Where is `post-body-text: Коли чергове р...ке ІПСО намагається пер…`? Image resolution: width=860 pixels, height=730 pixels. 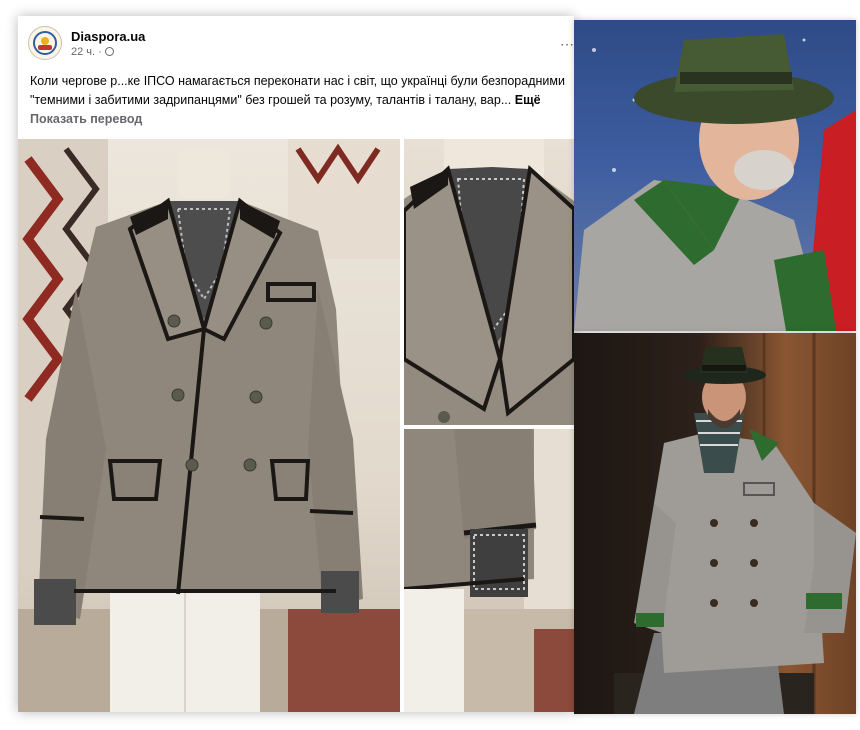
post-body-text: Коли чергове р...ке ІПСО намагається пер… is located at coordinates (297, 90).